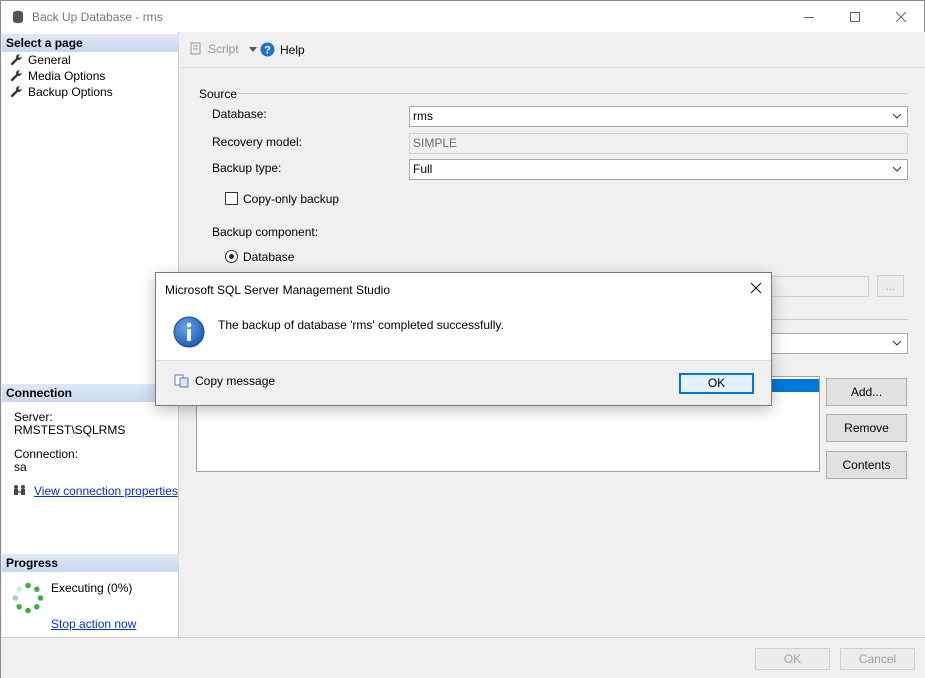  Describe the element at coordinates (90, 393) in the screenshot. I see `connection-header: Connection` at that location.